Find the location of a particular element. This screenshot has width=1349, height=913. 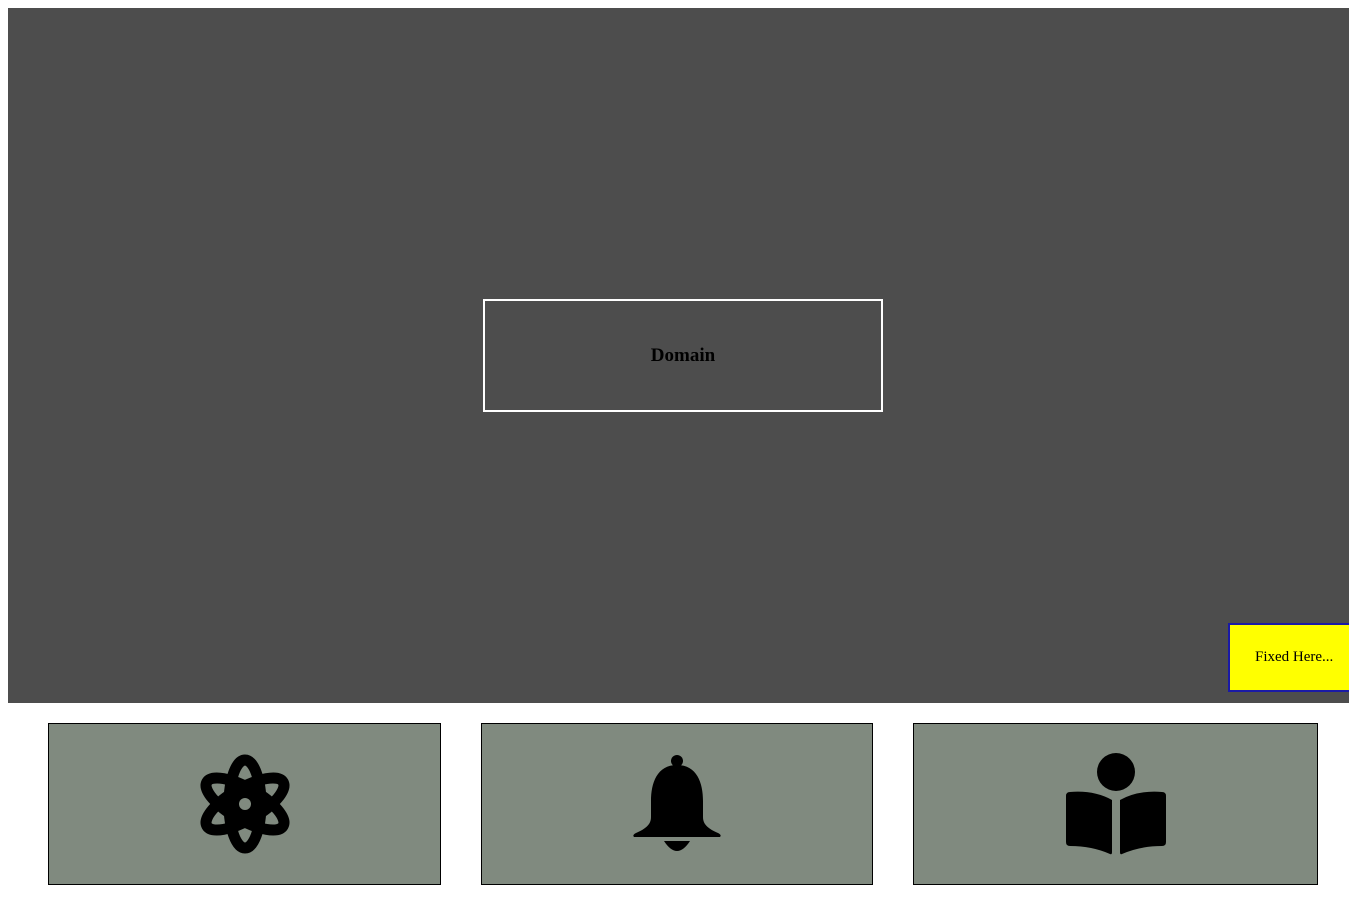

domain-label: Domain is located at coordinates (683, 355).